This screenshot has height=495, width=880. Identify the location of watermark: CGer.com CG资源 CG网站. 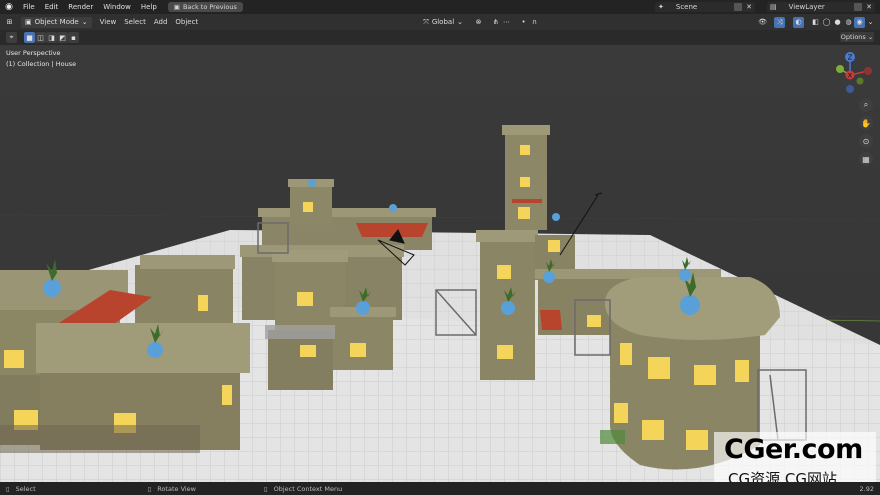
(795, 457).